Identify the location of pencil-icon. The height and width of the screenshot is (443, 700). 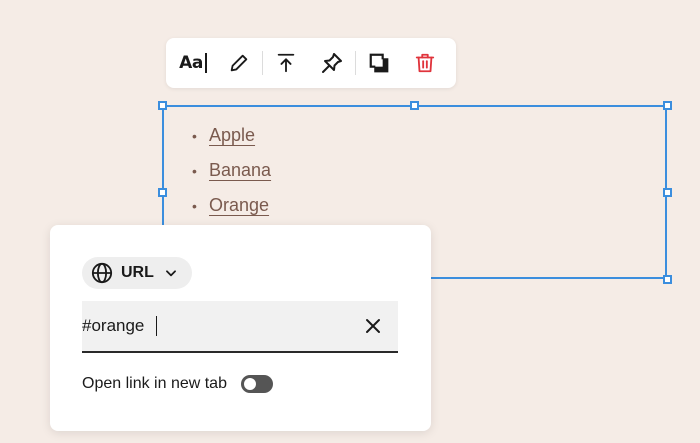
(239, 63).